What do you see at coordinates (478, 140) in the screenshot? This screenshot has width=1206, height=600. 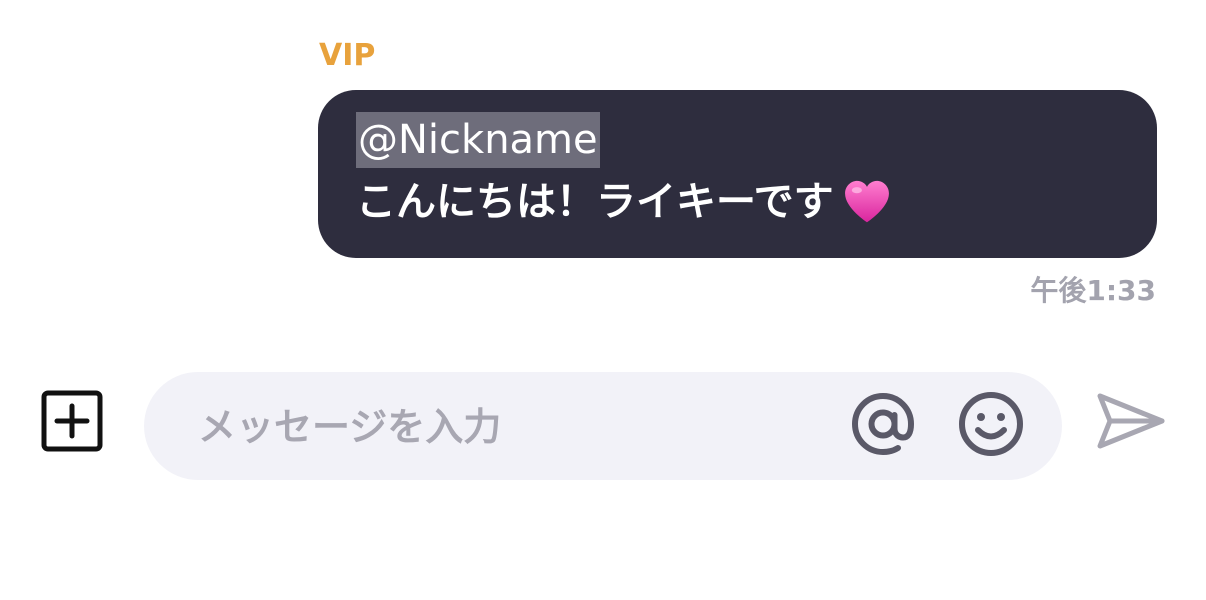 I see `mention-tag: @Nickname` at bounding box center [478, 140].